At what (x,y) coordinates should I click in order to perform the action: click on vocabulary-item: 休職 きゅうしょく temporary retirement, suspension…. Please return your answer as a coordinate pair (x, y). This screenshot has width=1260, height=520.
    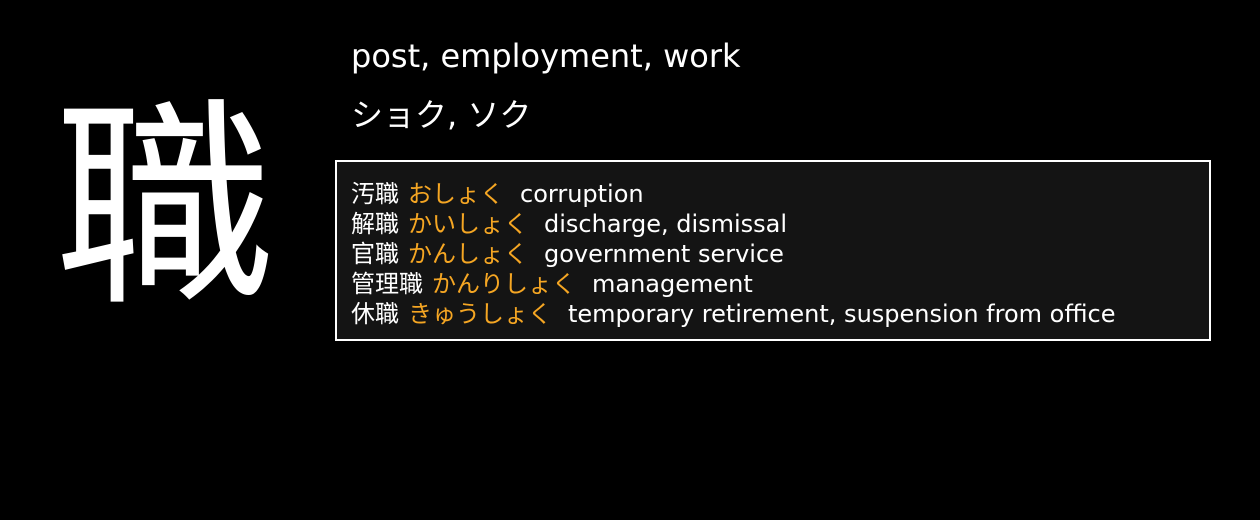
    Looking at the image, I should click on (733, 314).